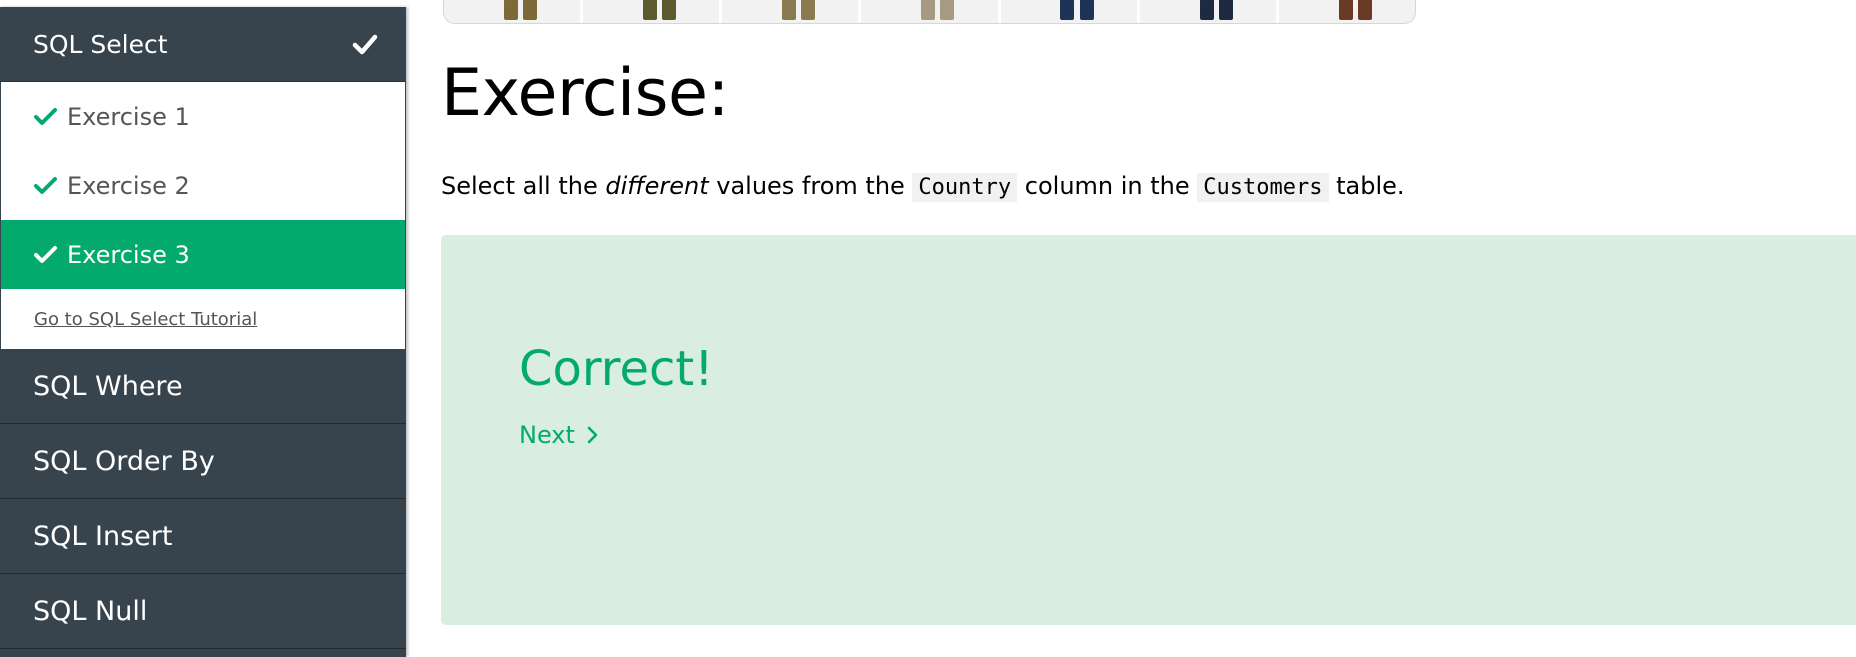 This screenshot has height=657, width=1856. I want to click on chevron-right-icon, so click(587, 435).